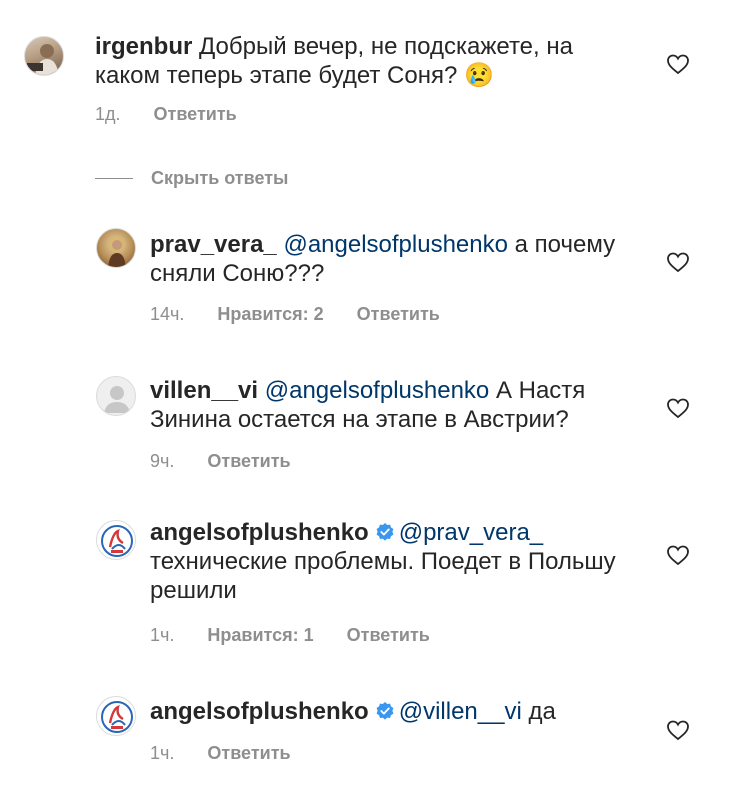 This screenshot has width=730, height=790. What do you see at coordinates (204, 390) in the screenshot?
I see `username: villen__vi` at bounding box center [204, 390].